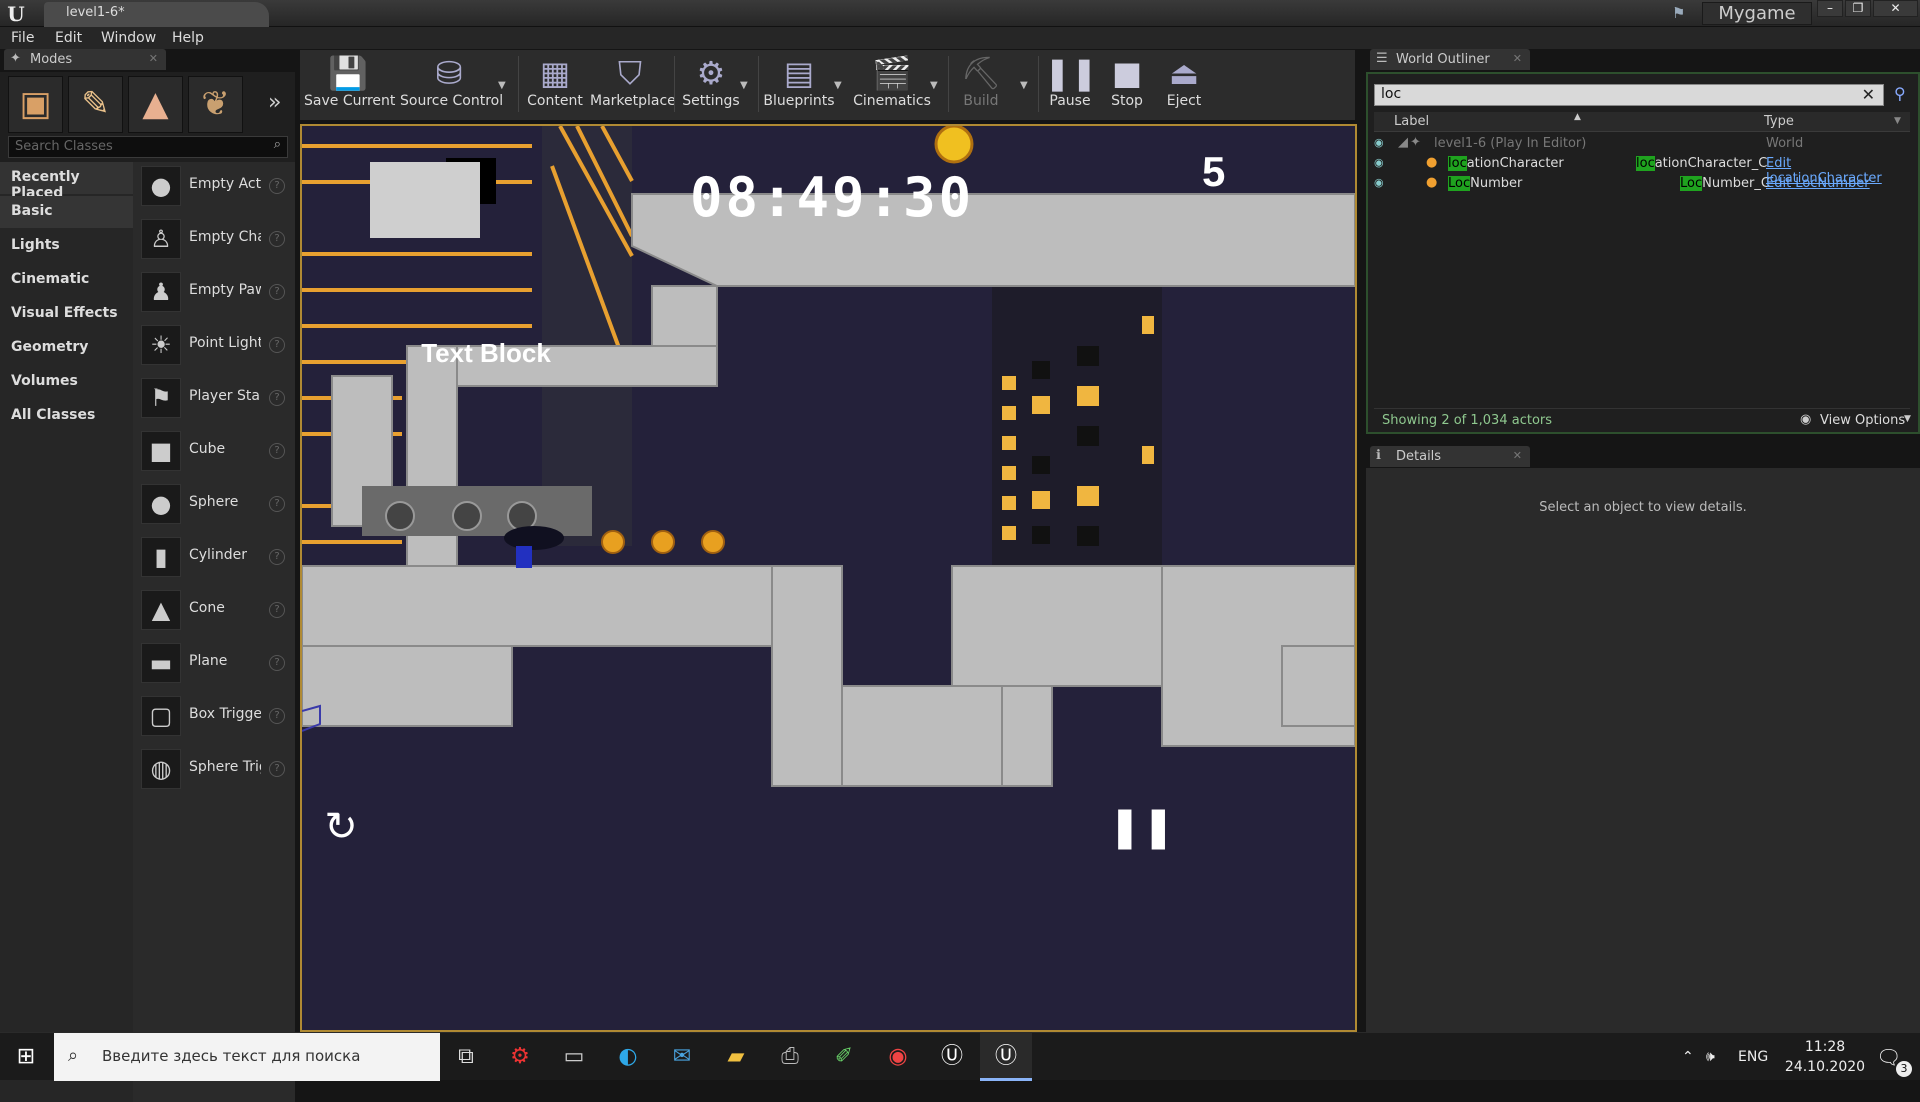 The width and height of the screenshot is (1920, 1102). What do you see at coordinates (898, 1057) in the screenshot?
I see `chrome-browser-icon: ◉` at bounding box center [898, 1057].